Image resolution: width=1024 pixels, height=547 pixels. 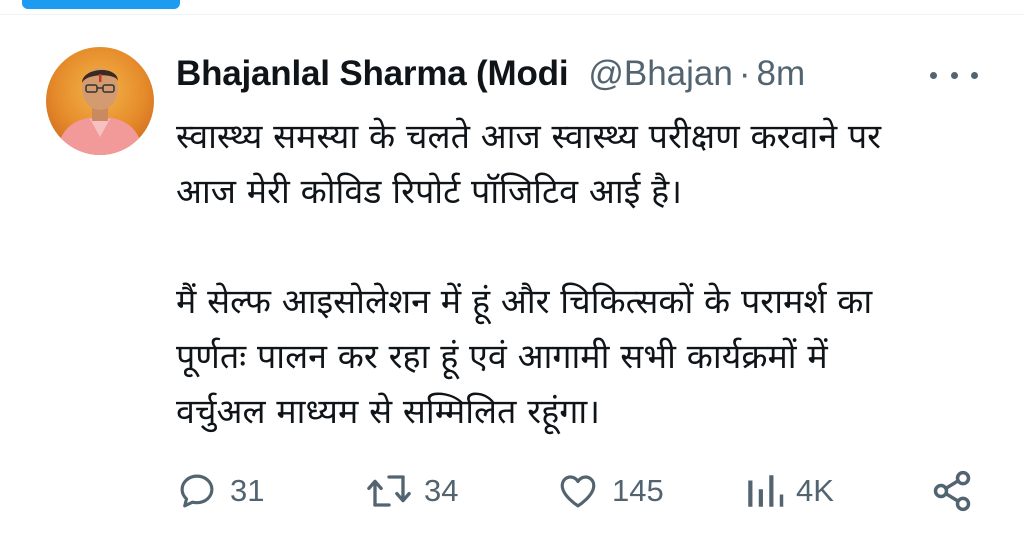 I want to click on views-count: 4K, so click(x=815, y=490).